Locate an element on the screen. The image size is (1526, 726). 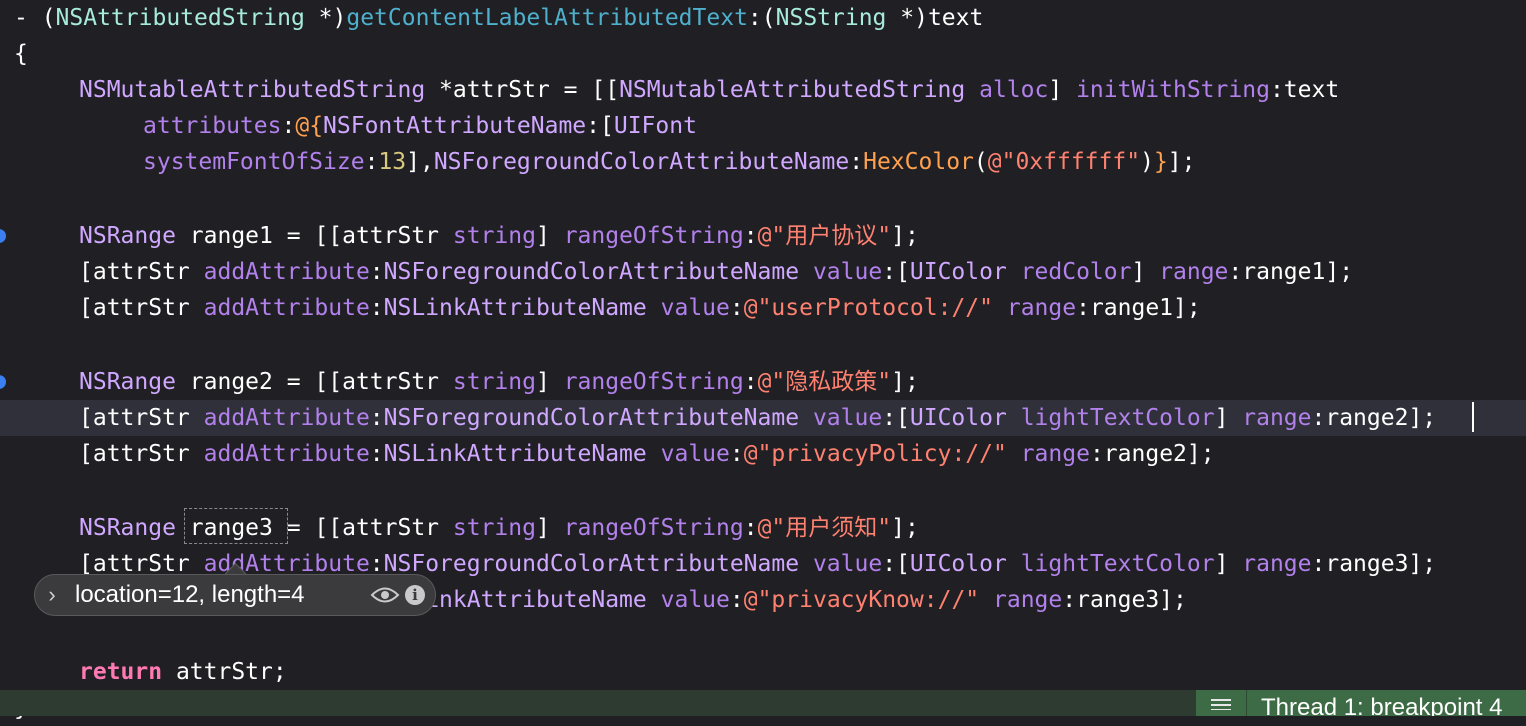
code-token: *attrStr = [[ is located at coordinates (522, 90).